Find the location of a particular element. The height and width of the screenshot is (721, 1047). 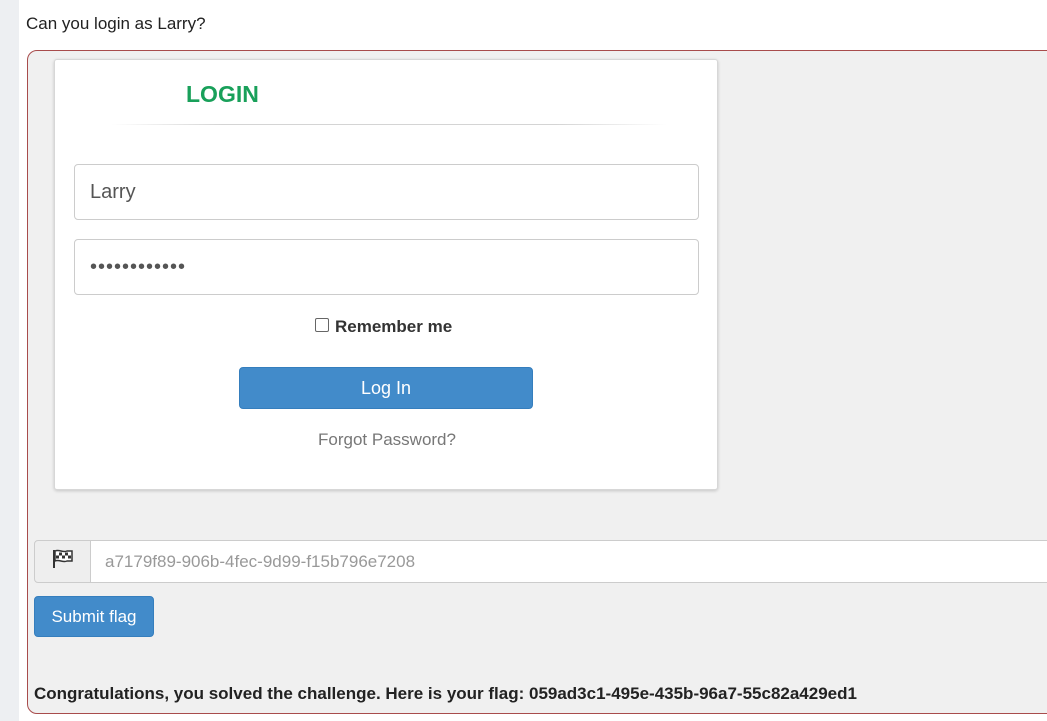

title-divider is located at coordinates (389, 124).